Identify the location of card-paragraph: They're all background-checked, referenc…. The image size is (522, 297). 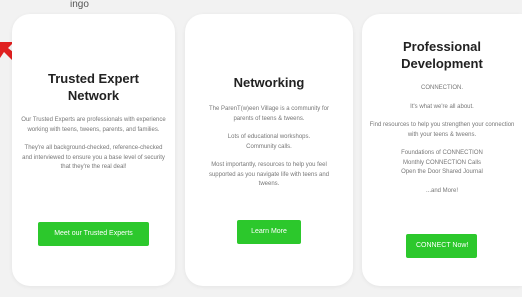
(93, 157).